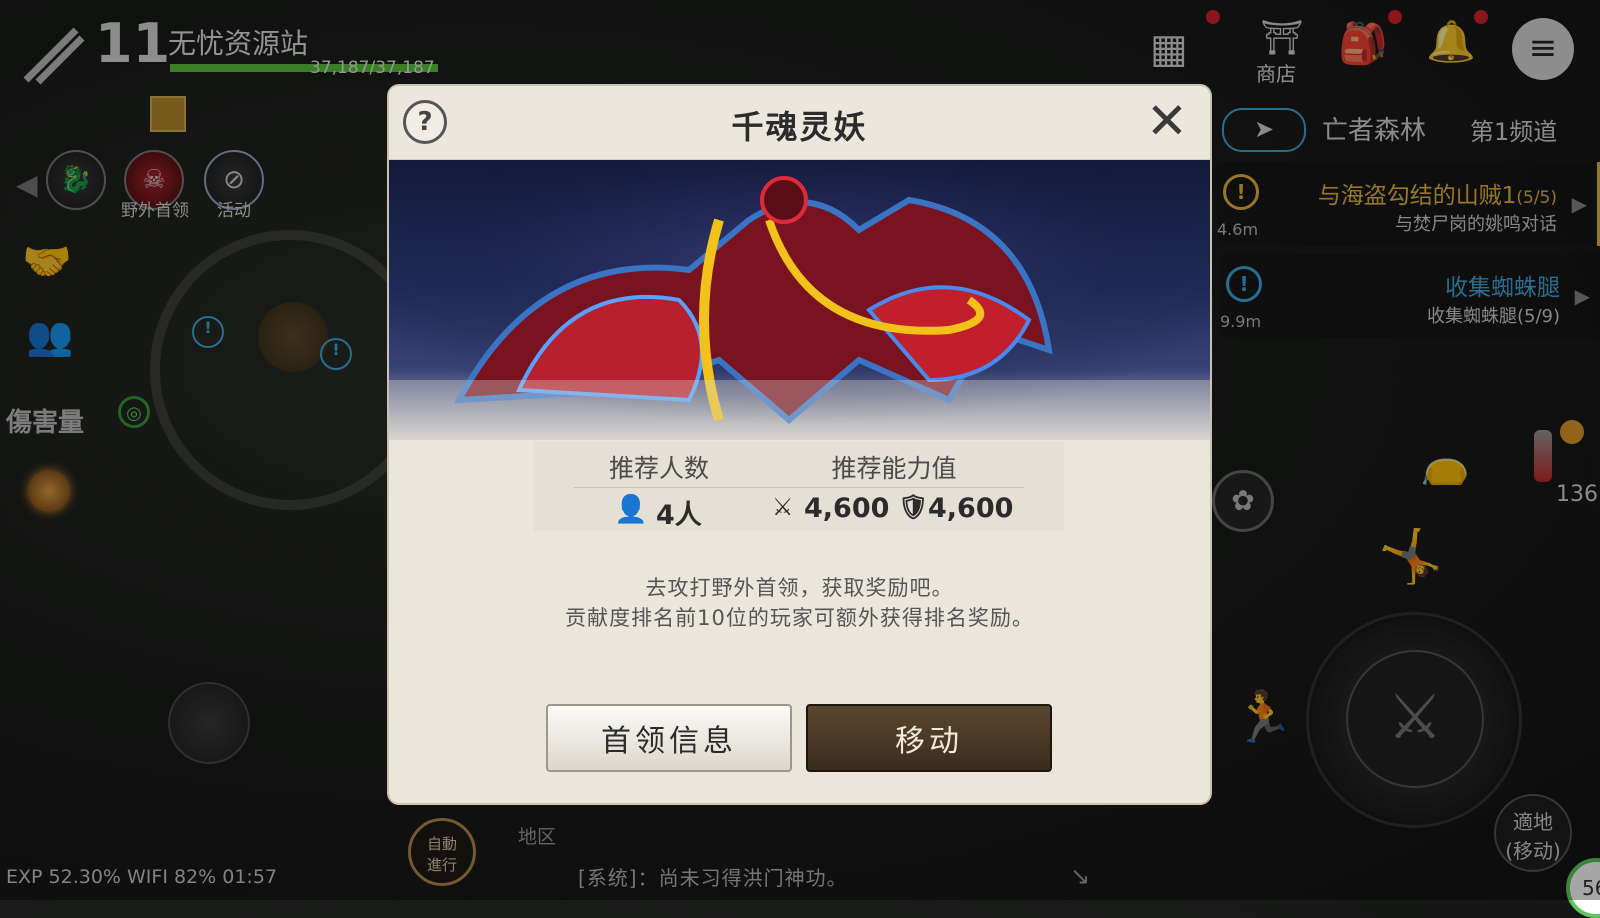  I want to click on recommended-players-header: 推荐人数, so click(658, 468).